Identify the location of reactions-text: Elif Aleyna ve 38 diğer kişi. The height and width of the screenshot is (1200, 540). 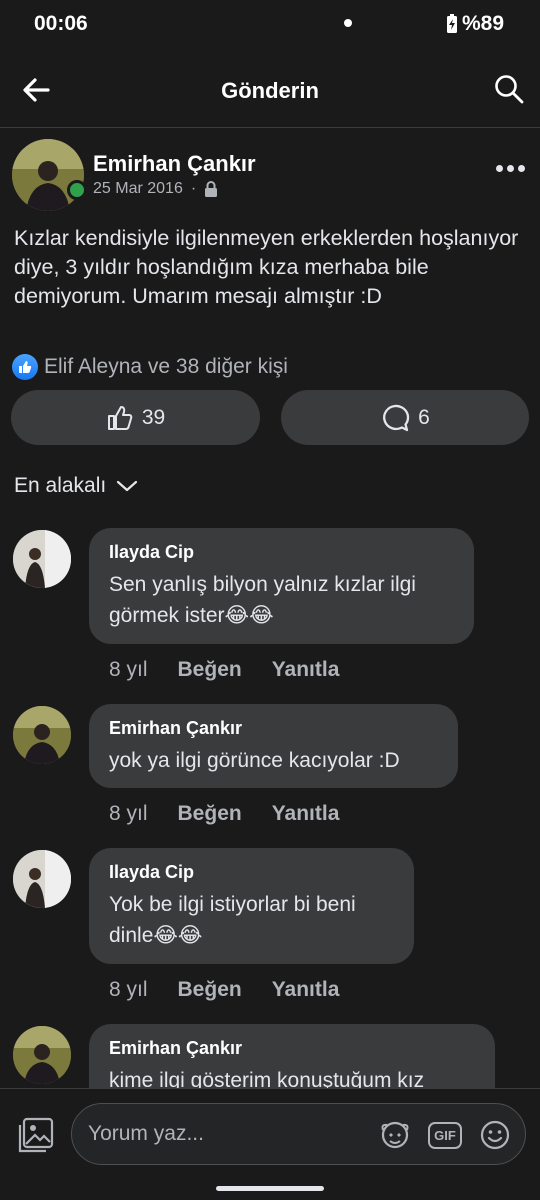
(166, 366).